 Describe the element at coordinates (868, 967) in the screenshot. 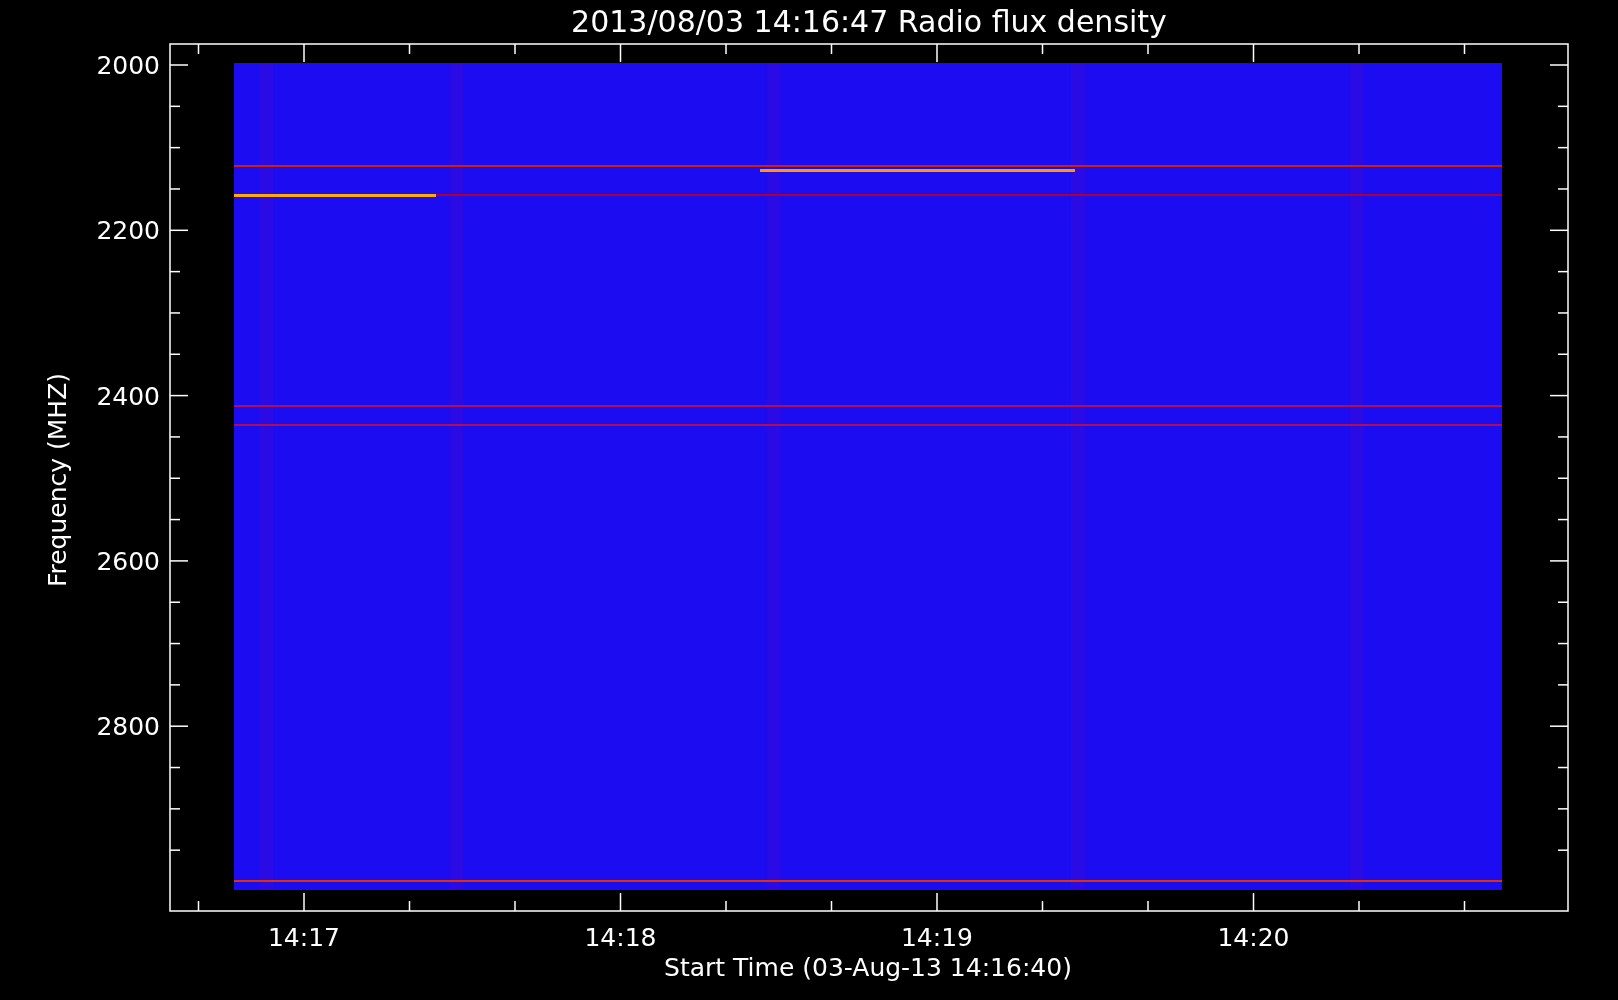

I see `x-axis-label: Start Time (03-Aug-13 14:16:40)` at that location.